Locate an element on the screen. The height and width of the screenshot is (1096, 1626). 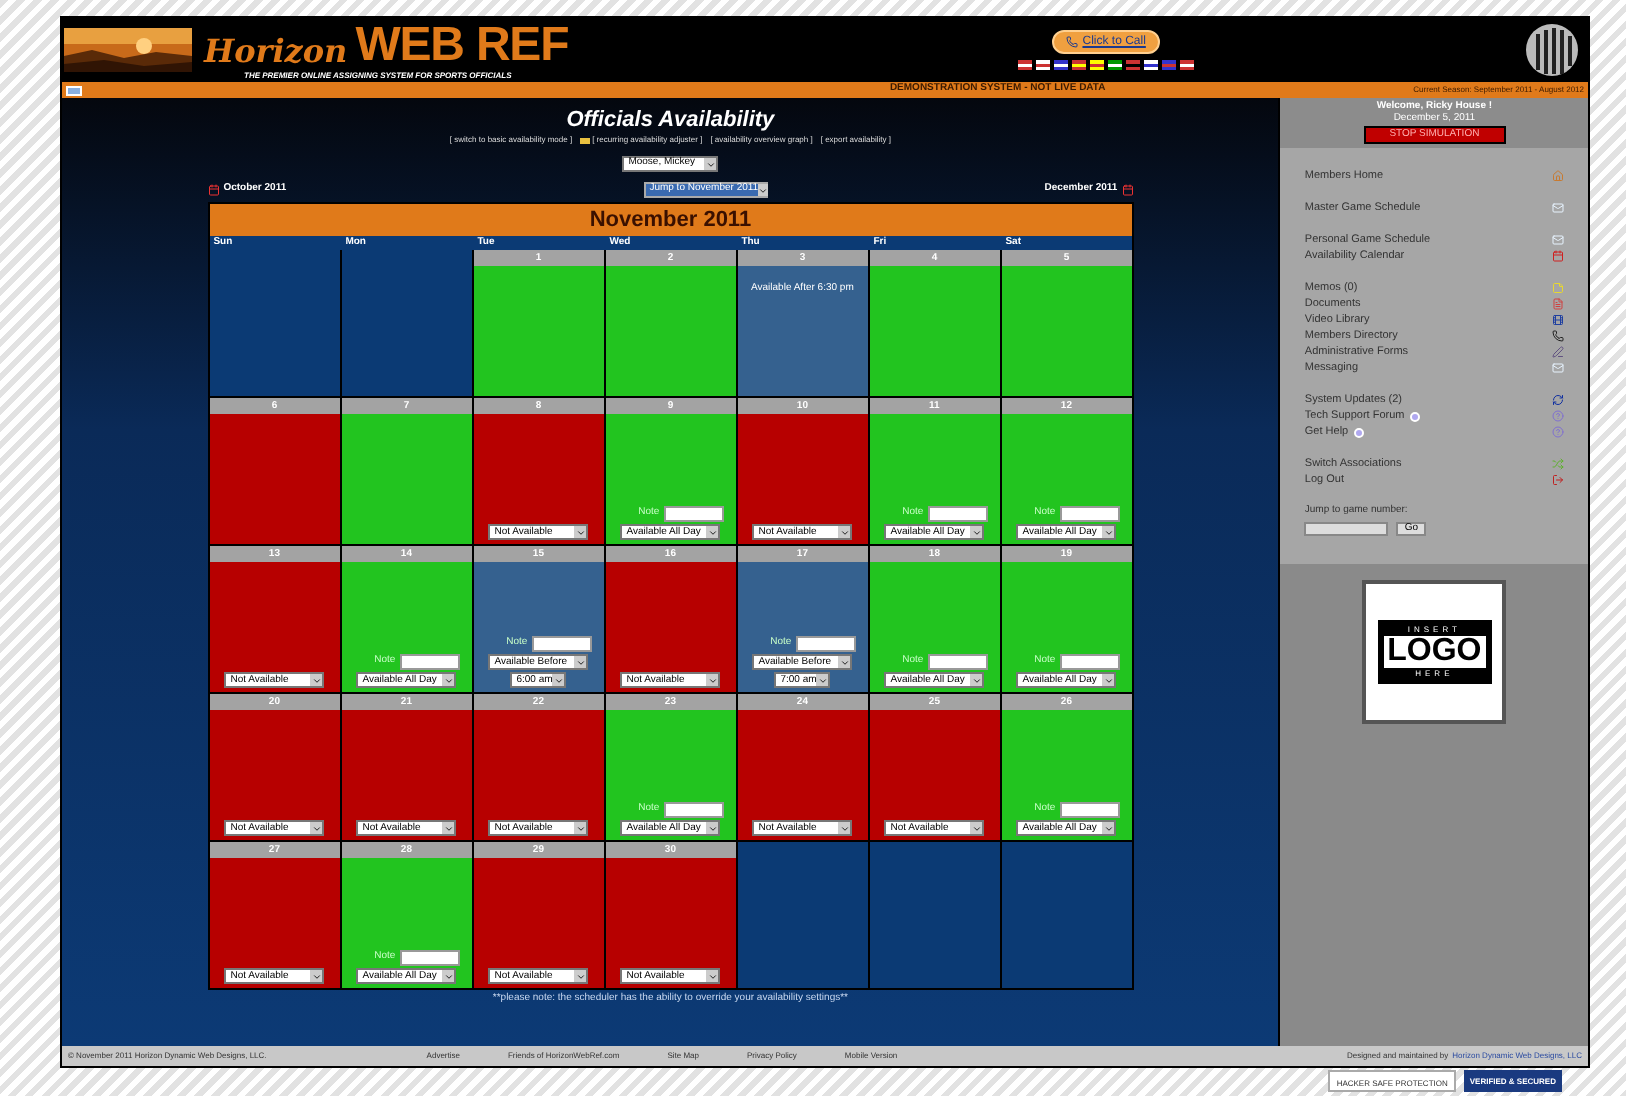
menu-toggle-icon is located at coordinates (74, 90).